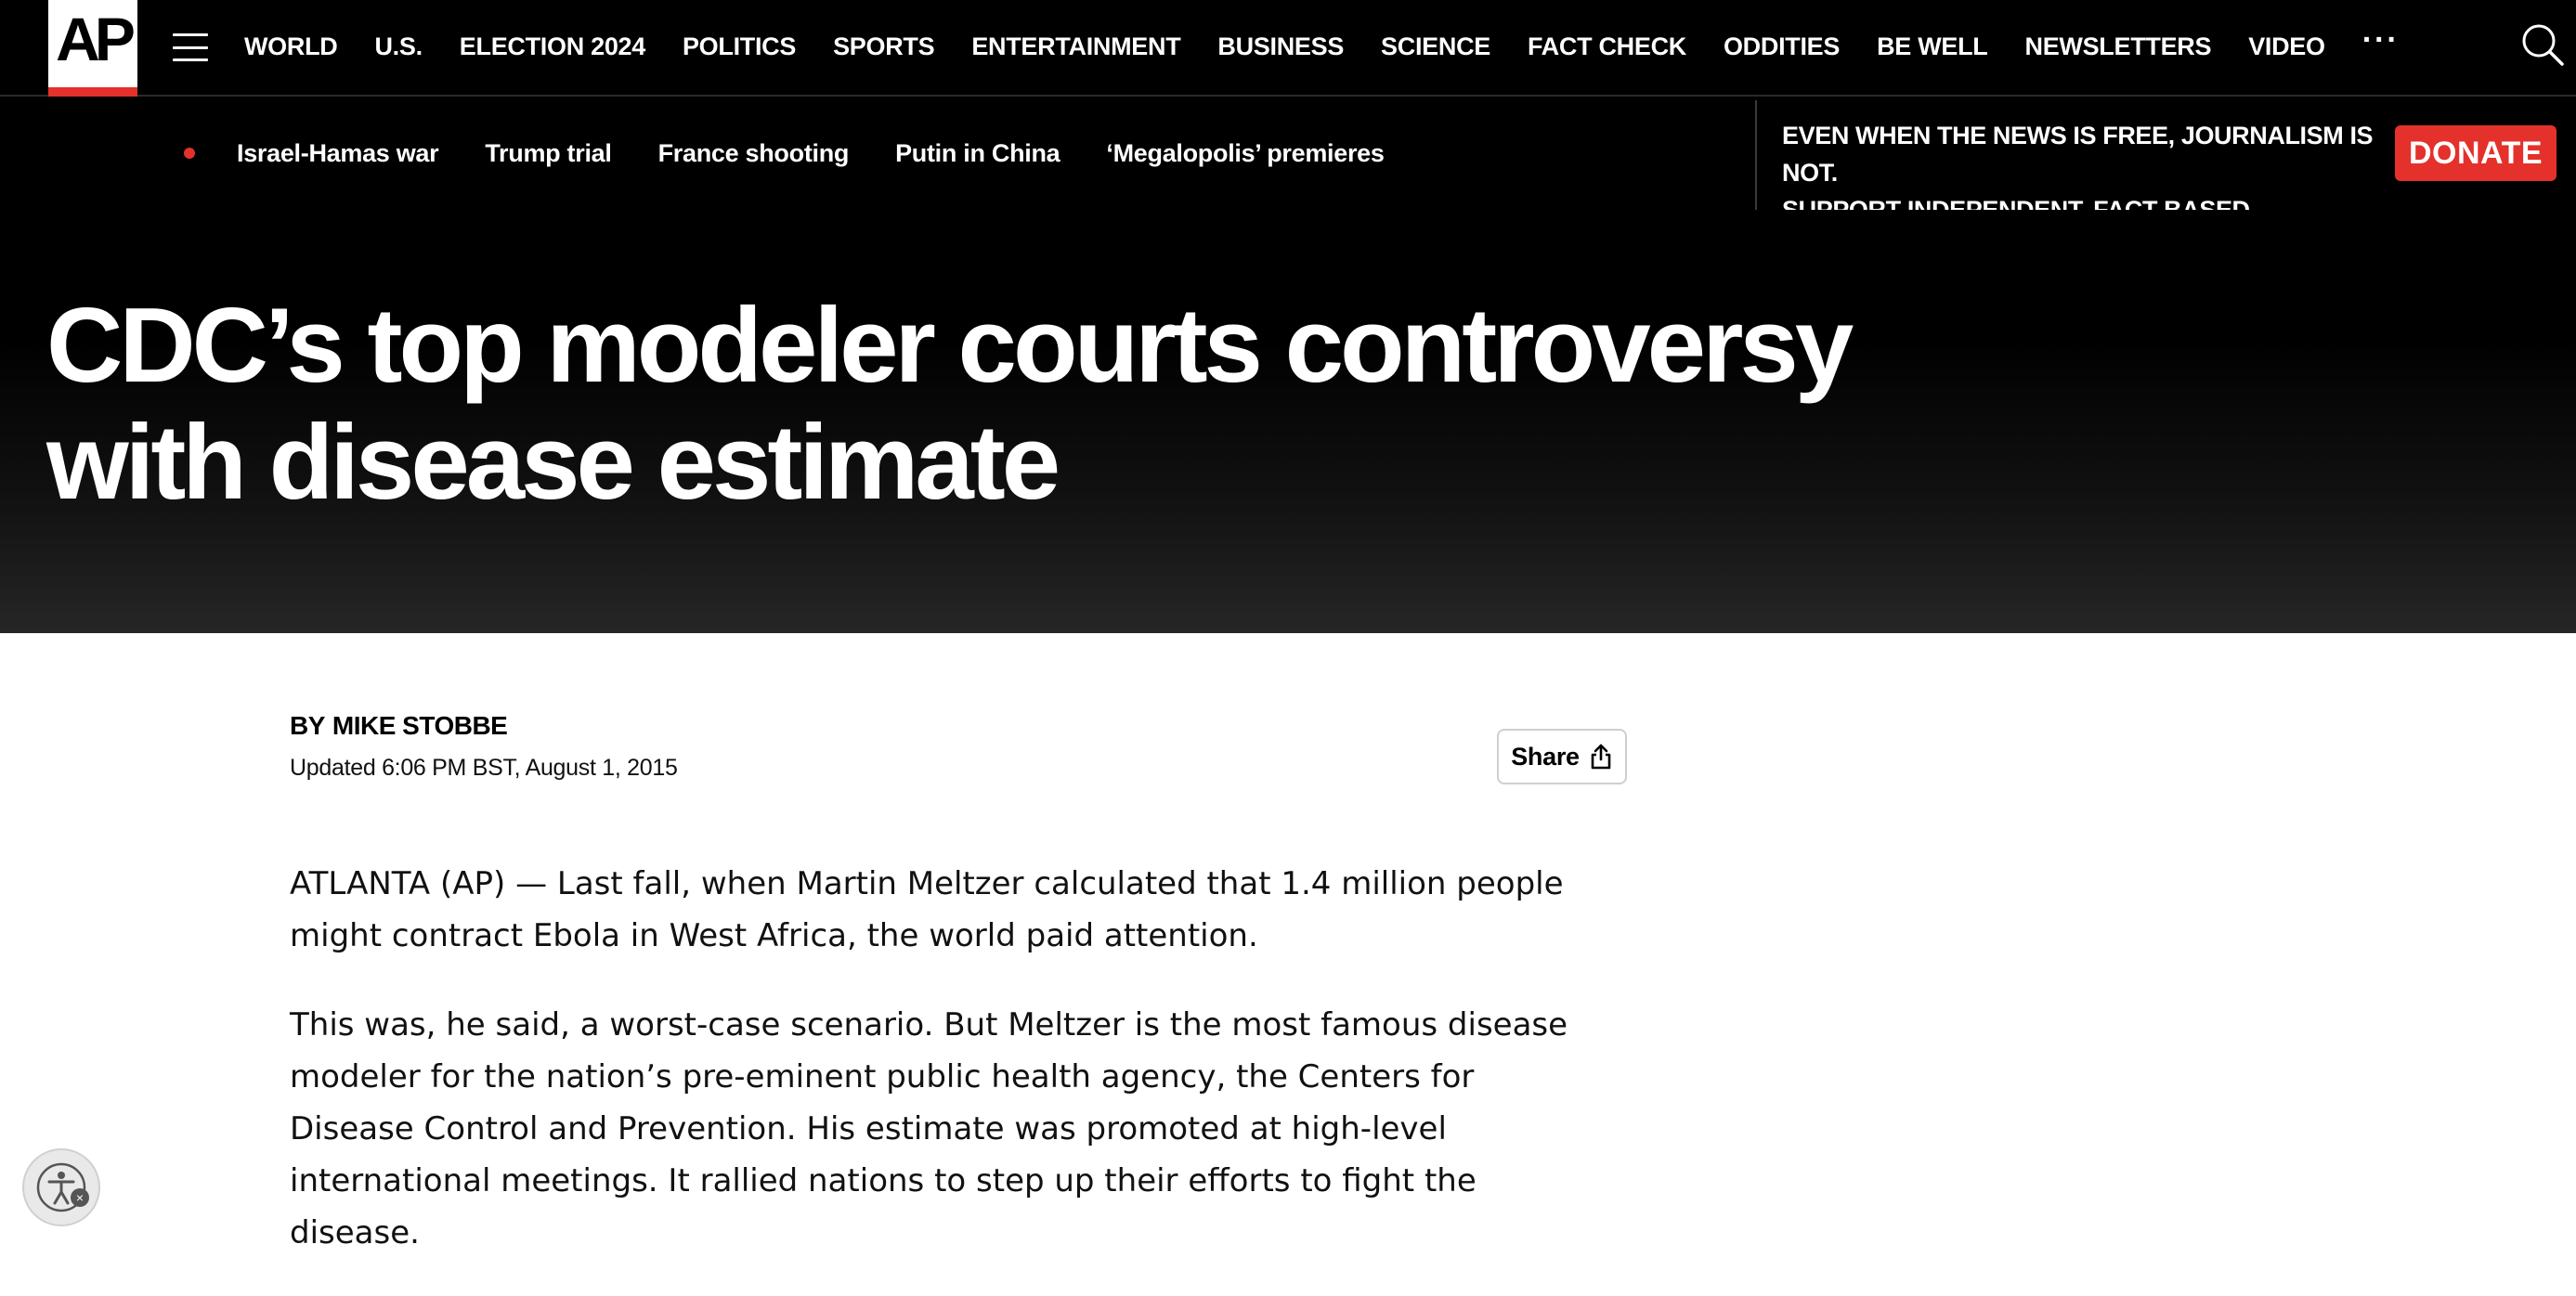 The image size is (2576, 1296). Describe the element at coordinates (977, 153) in the screenshot. I see `trending-item-putin-in-china: Putin in China` at that location.